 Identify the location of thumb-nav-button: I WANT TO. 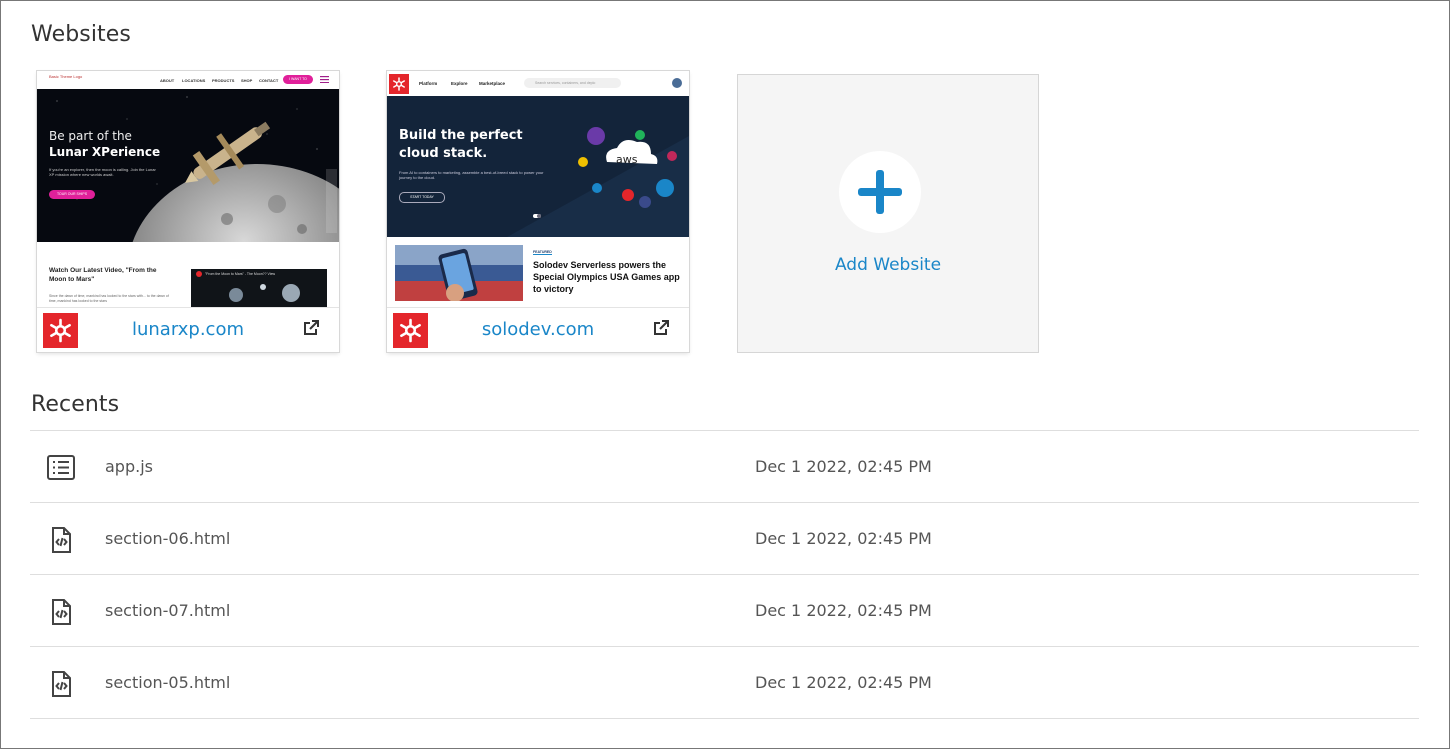
(298, 79).